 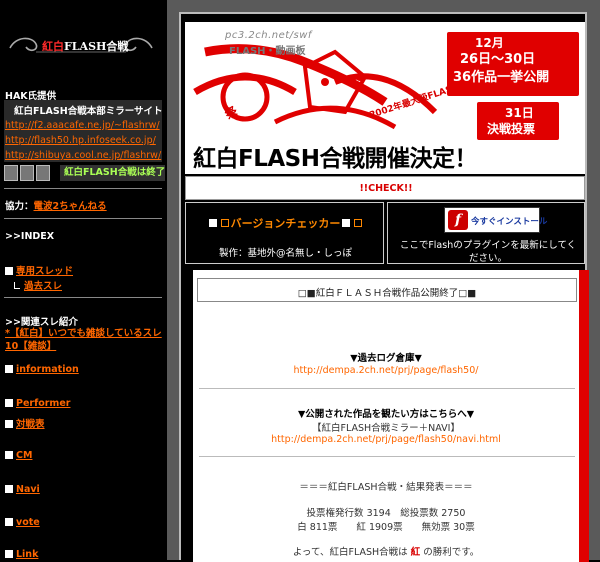 What do you see at coordinates (584, 416) in the screenshot?
I see `content-red-bar` at bounding box center [584, 416].